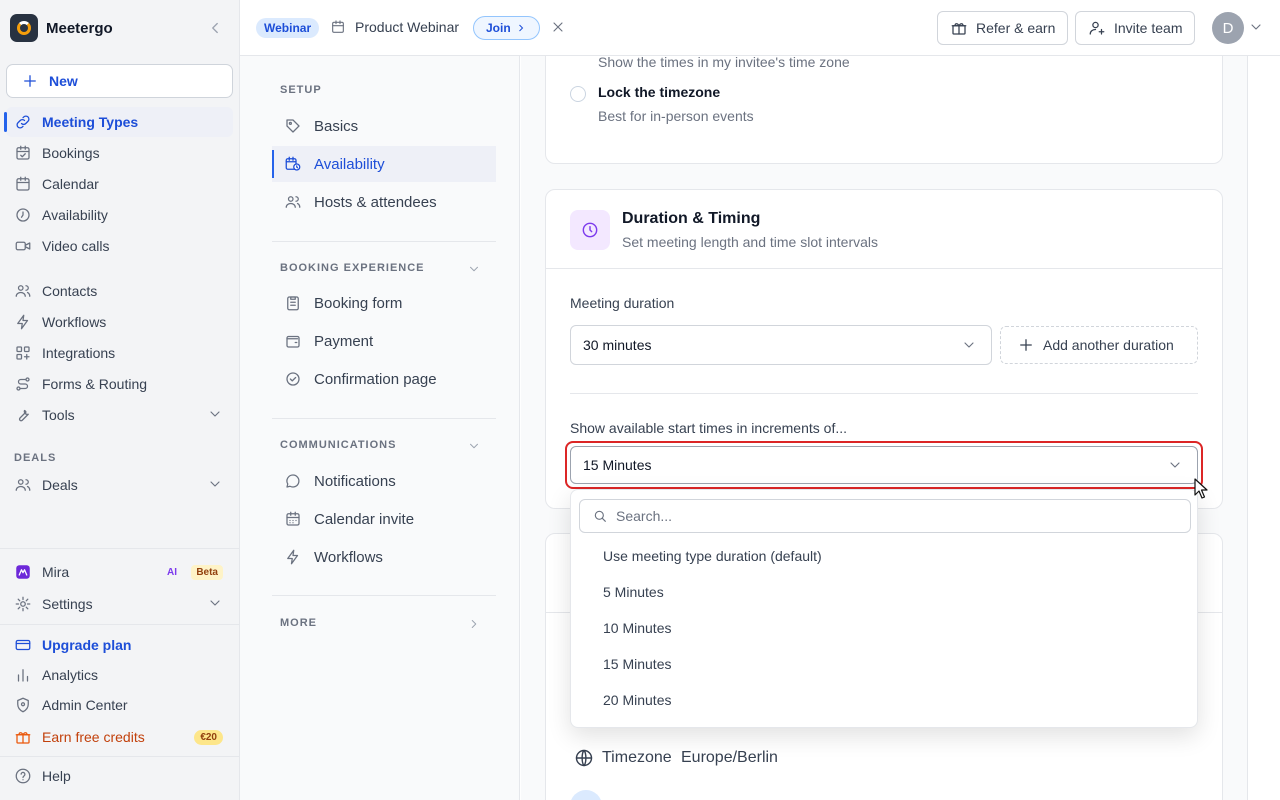  Describe the element at coordinates (559, 28) in the screenshot. I see `close-icon` at that location.